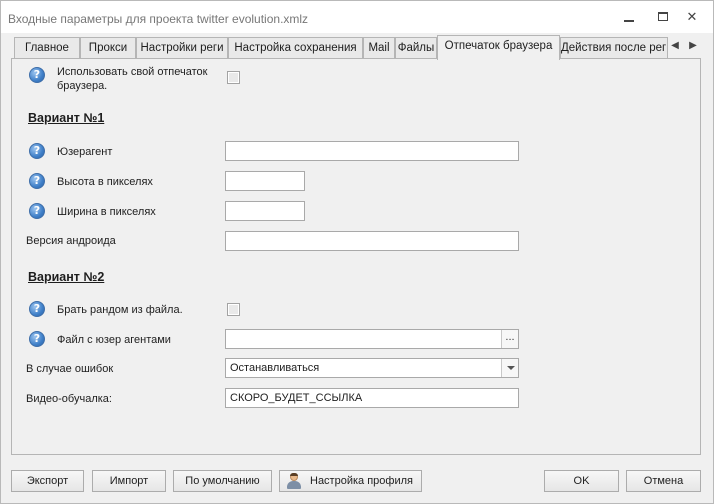  I want to click on height-input, so click(265, 181).